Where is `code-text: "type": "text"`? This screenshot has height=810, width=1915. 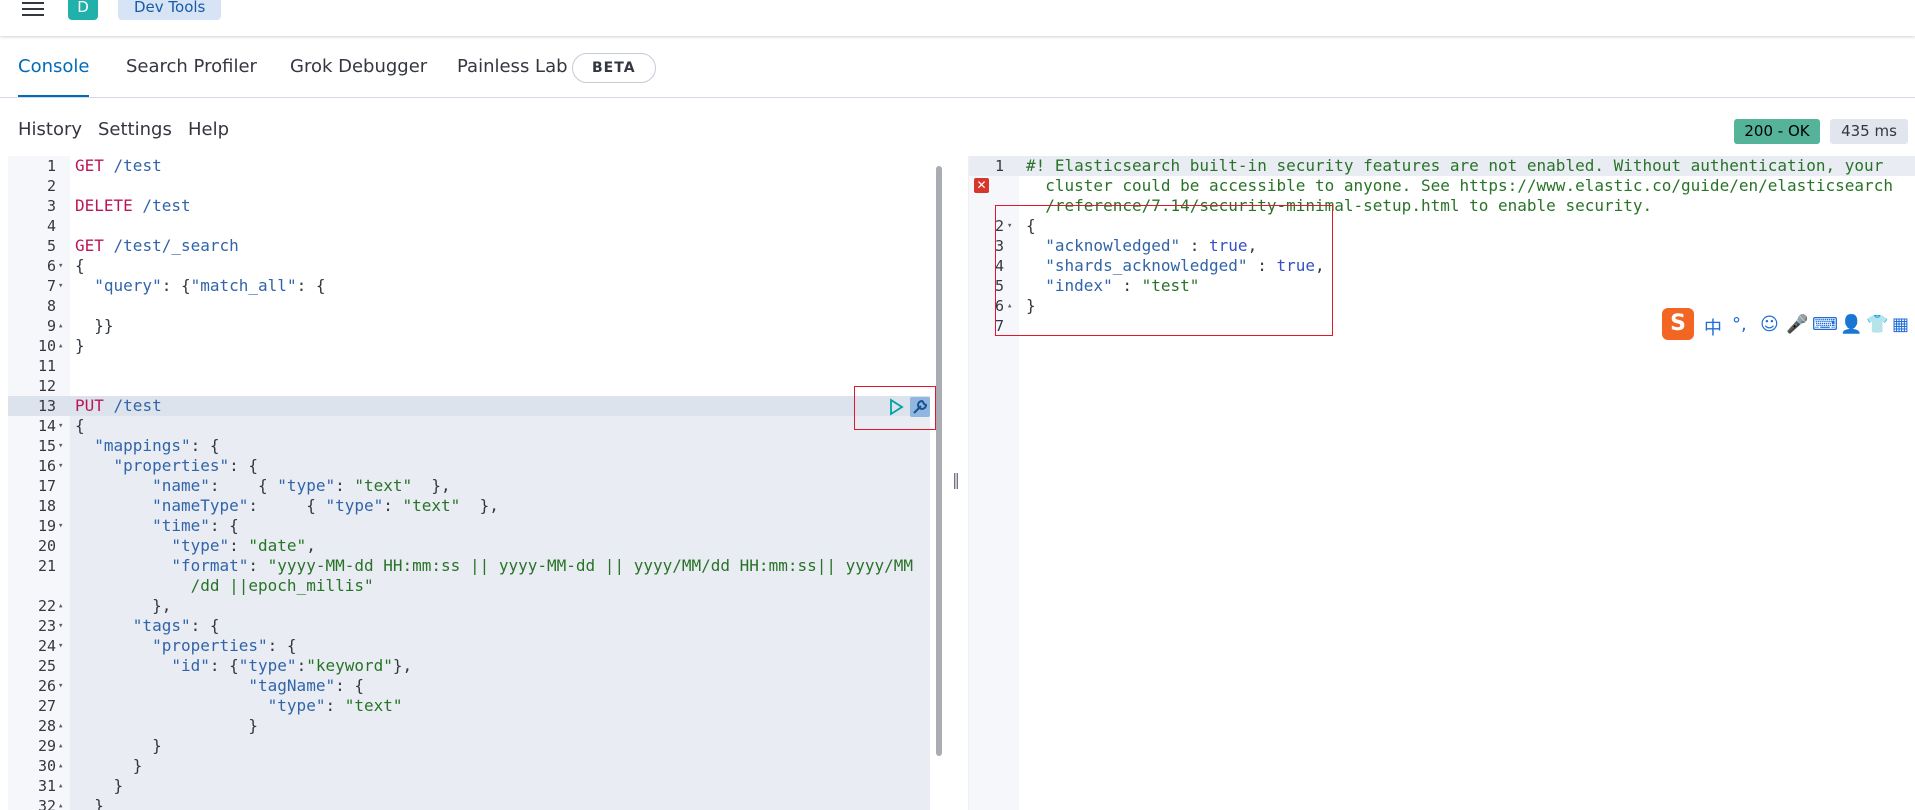
code-text: "type": "text" is located at coordinates (239, 706).